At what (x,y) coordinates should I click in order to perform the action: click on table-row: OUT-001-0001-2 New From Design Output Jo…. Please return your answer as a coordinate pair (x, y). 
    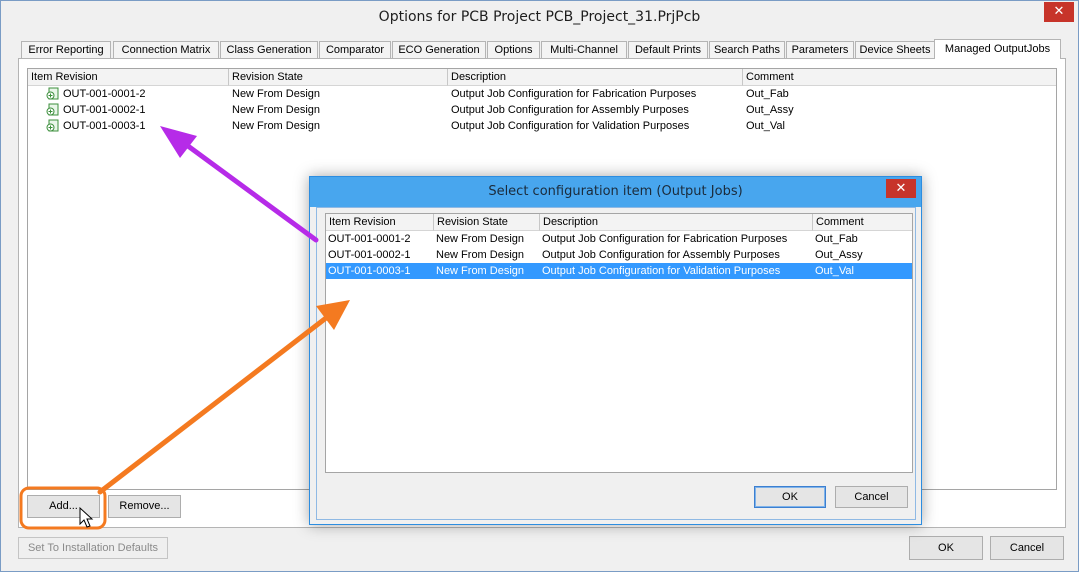
    Looking at the image, I should click on (542, 94).